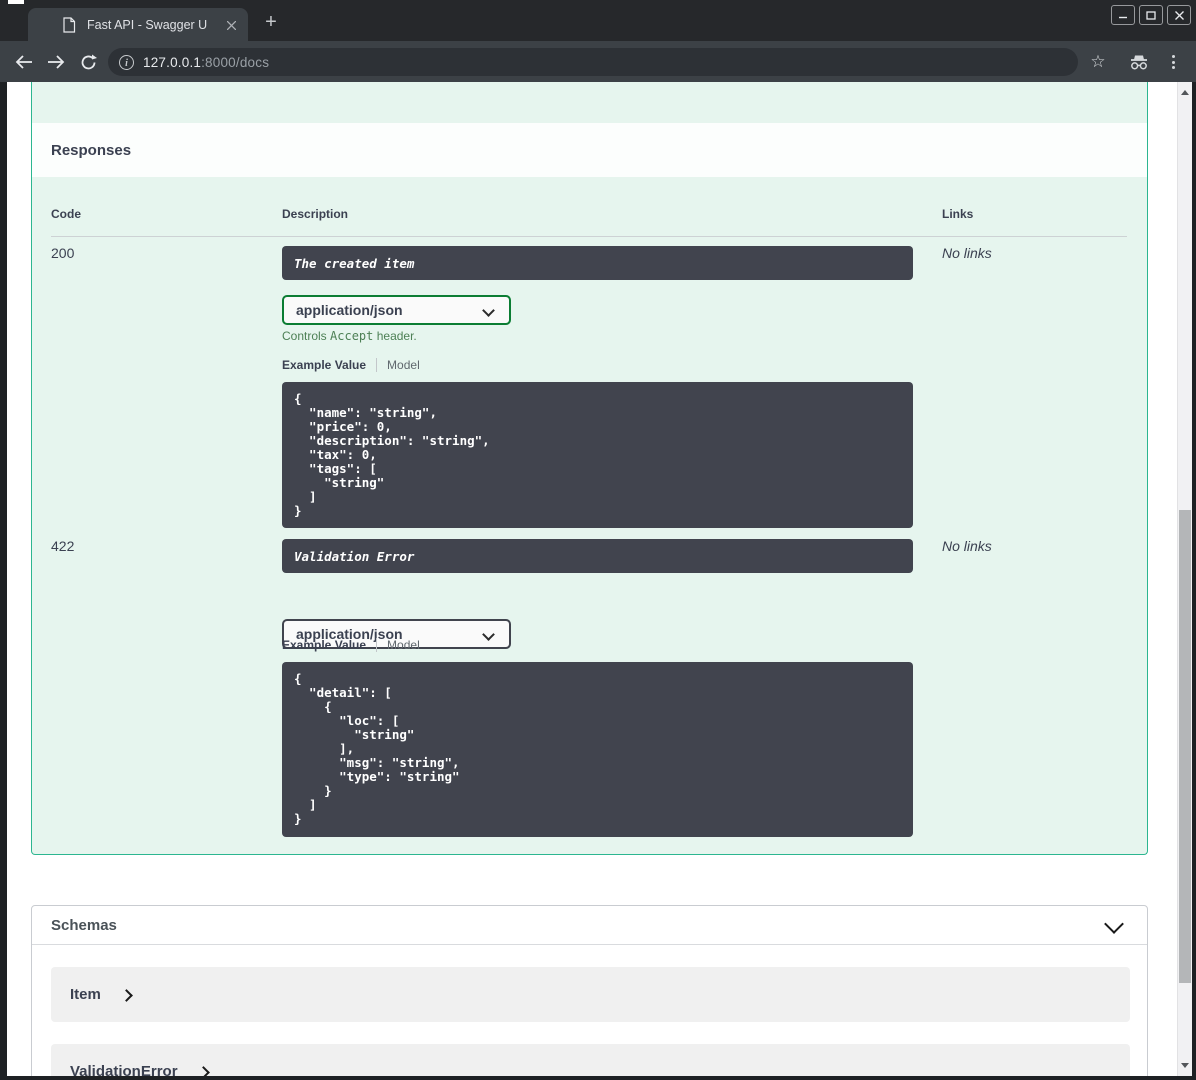 The width and height of the screenshot is (1196, 1080). I want to click on response-links-422: No links, so click(967, 546).